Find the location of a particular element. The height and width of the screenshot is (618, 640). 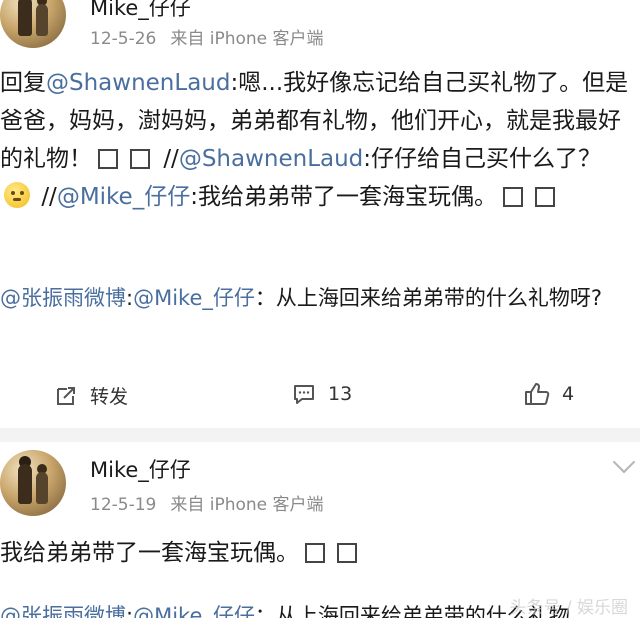

post-meta: 12-5-26 来自 iPhone 客户端 is located at coordinates (207, 36).